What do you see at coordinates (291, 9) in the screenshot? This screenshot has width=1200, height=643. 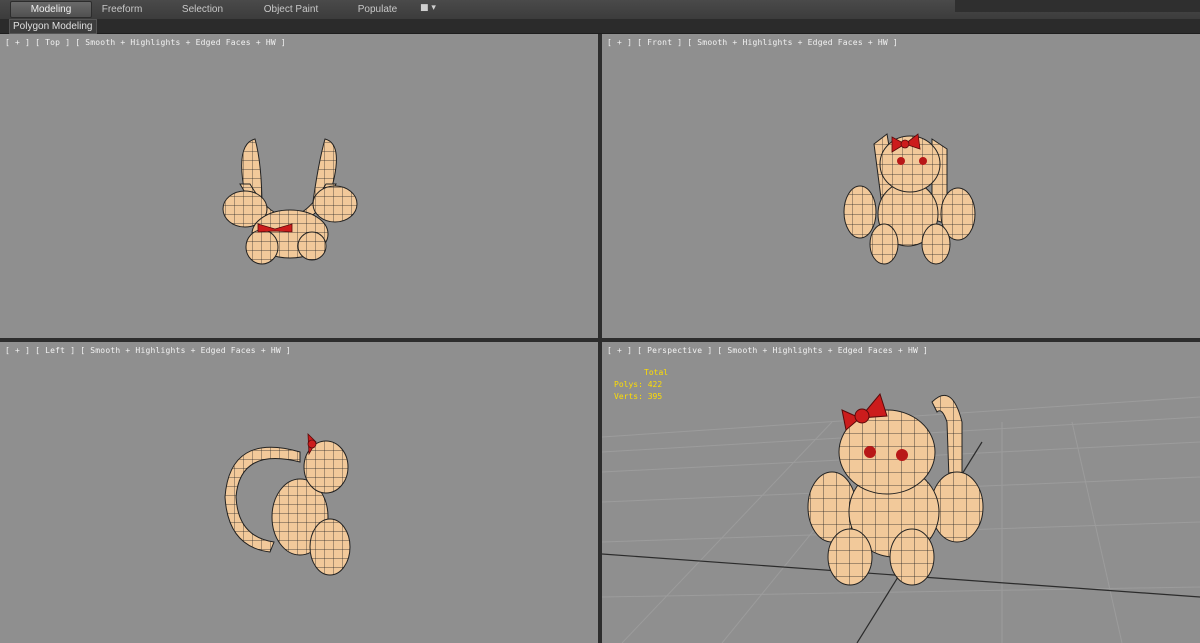 I see `tab-object-paint: Object Paint` at bounding box center [291, 9].